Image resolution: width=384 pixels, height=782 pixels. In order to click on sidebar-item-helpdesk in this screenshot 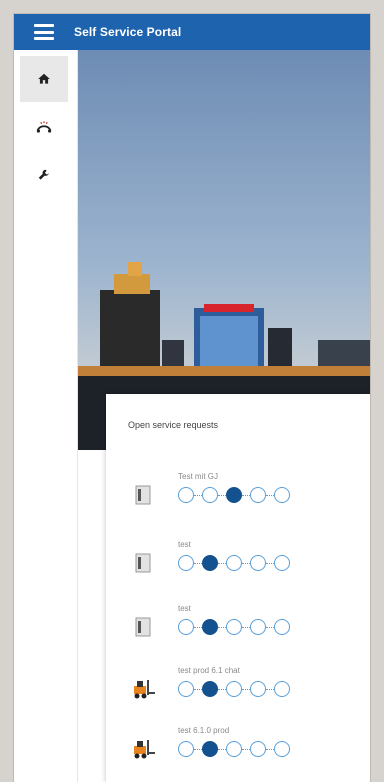, I will do `click(44, 127)`.